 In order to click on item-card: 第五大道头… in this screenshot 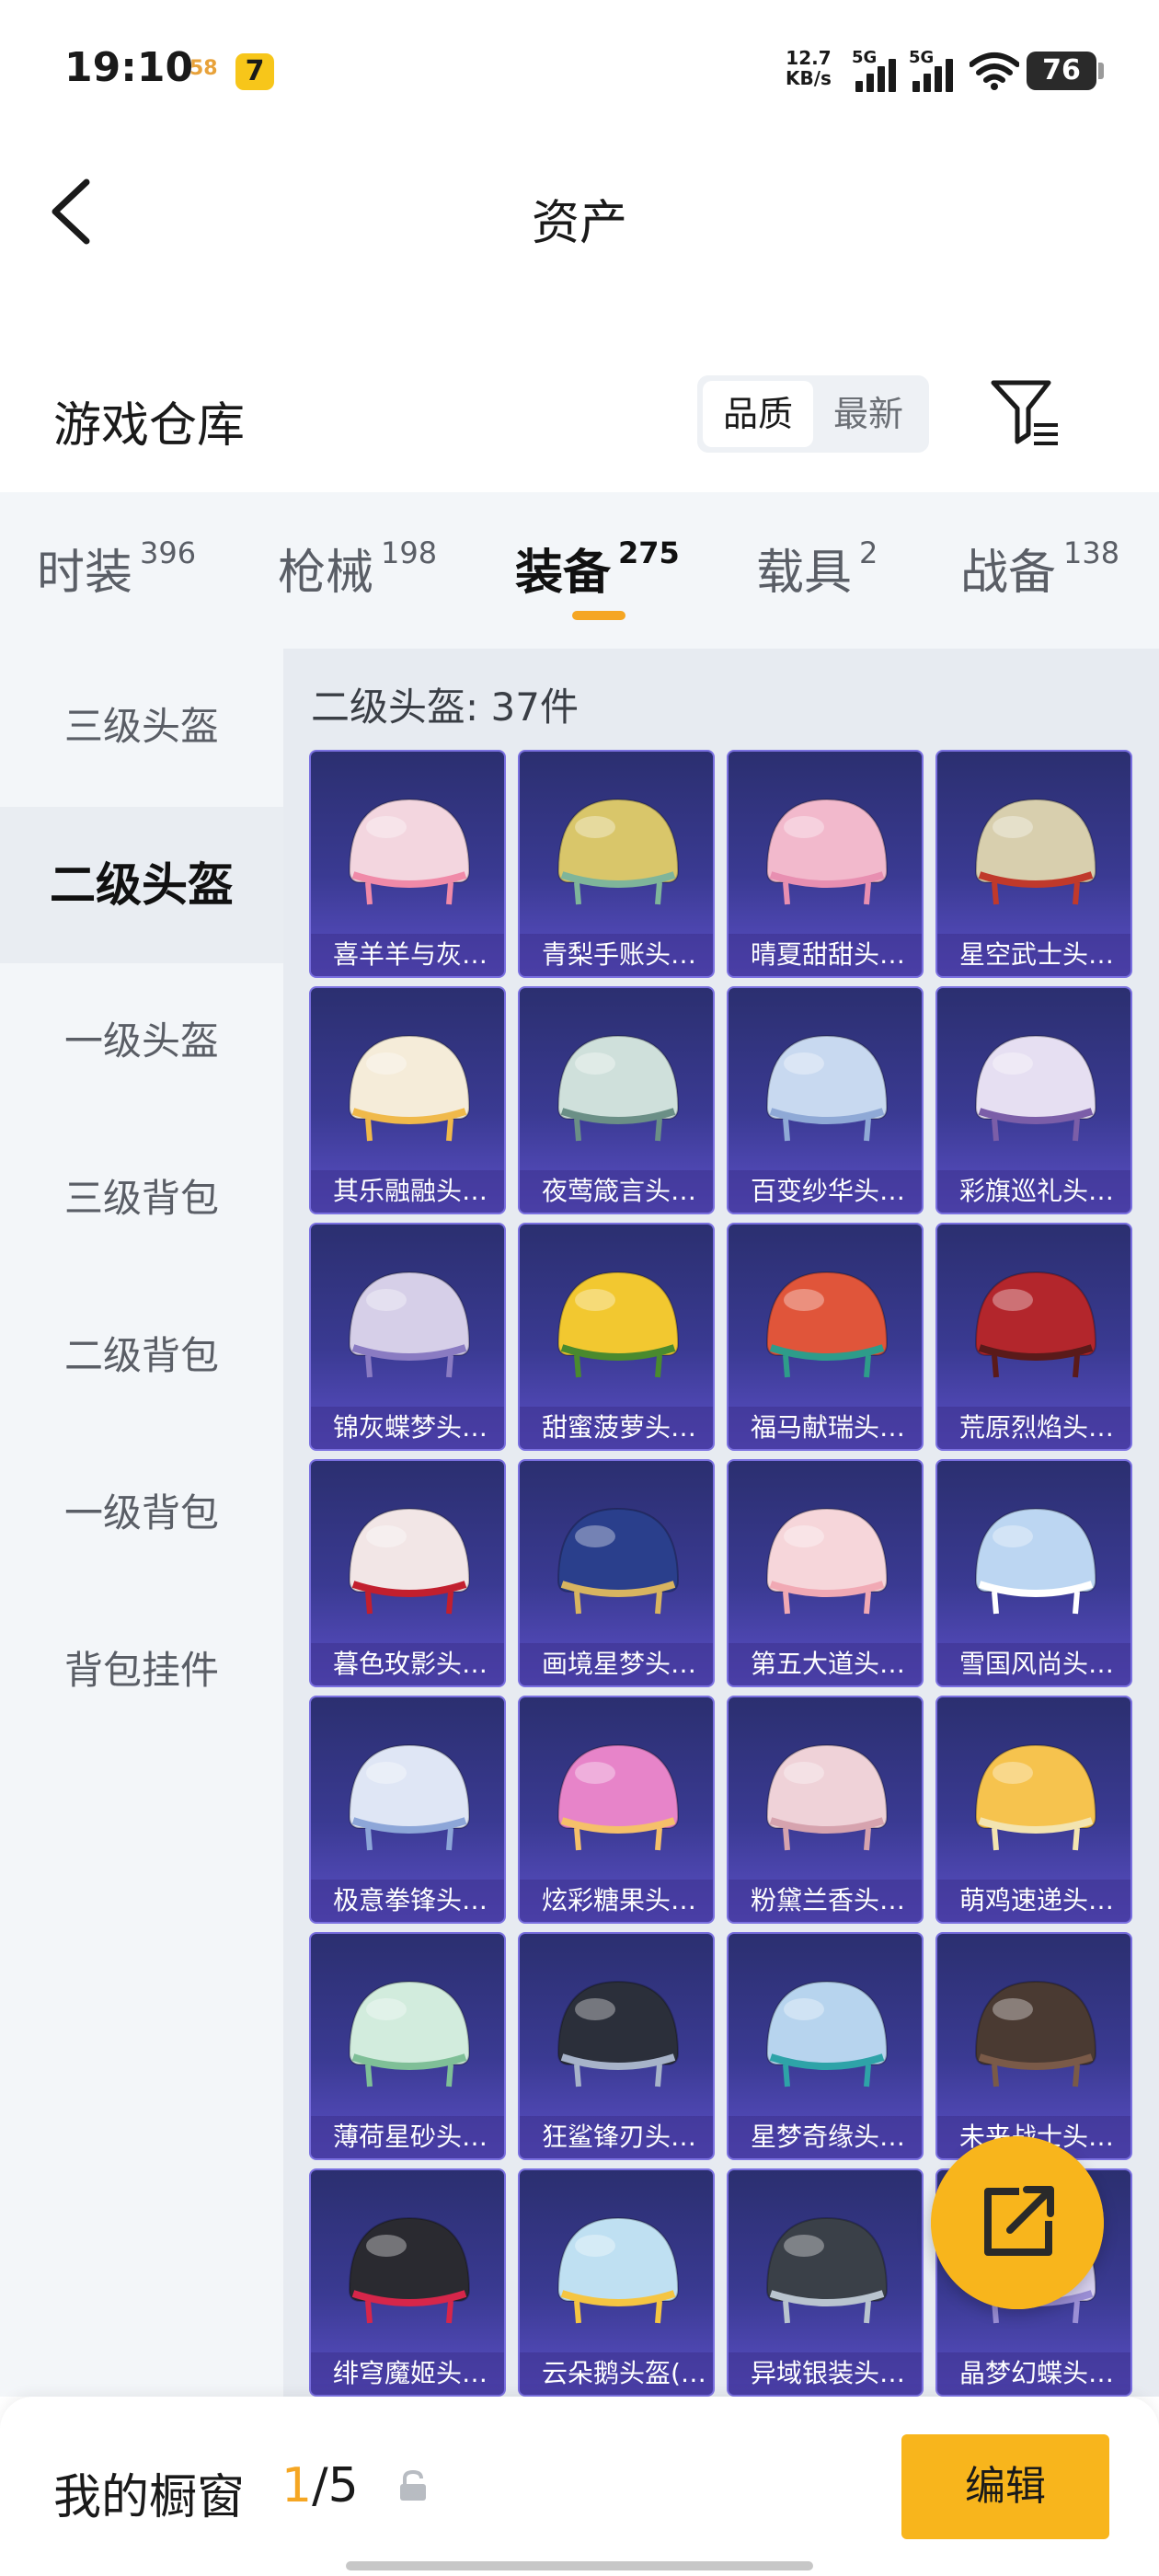, I will do `click(825, 1573)`.